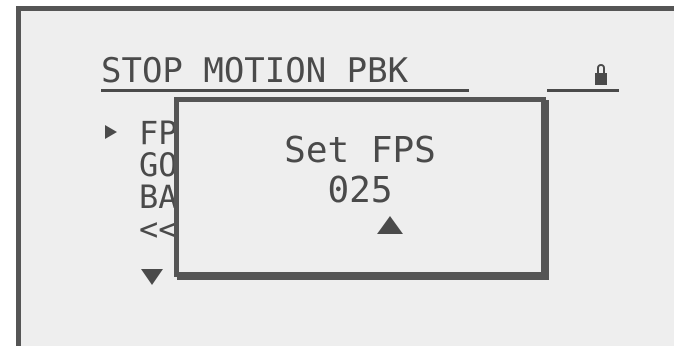 The height and width of the screenshot is (346, 674). Describe the element at coordinates (285, 90) in the screenshot. I see `title-underline` at that location.